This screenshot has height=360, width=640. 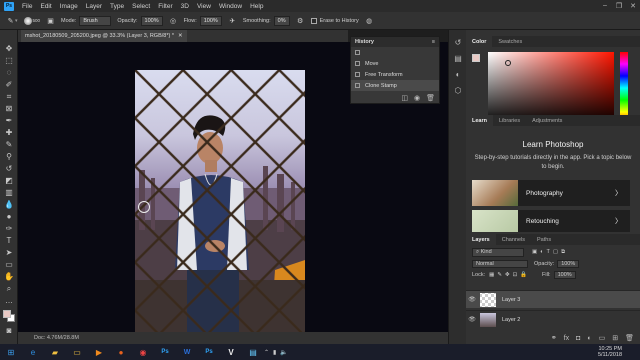 What do you see at coordinates (7, 314) in the screenshot?
I see `foreground-color-swatch` at bounding box center [7, 314].